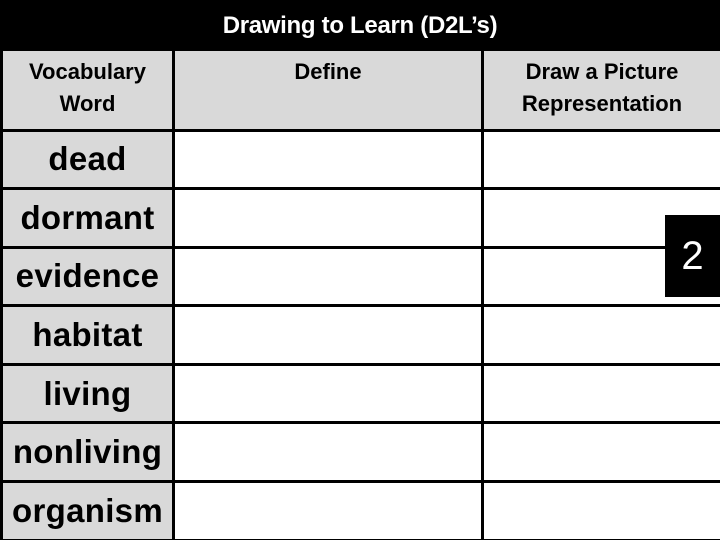 This screenshot has height=540, width=720. What do you see at coordinates (328, 71) in the screenshot?
I see `header-define-line-1: Define` at bounding box center [328, 71].